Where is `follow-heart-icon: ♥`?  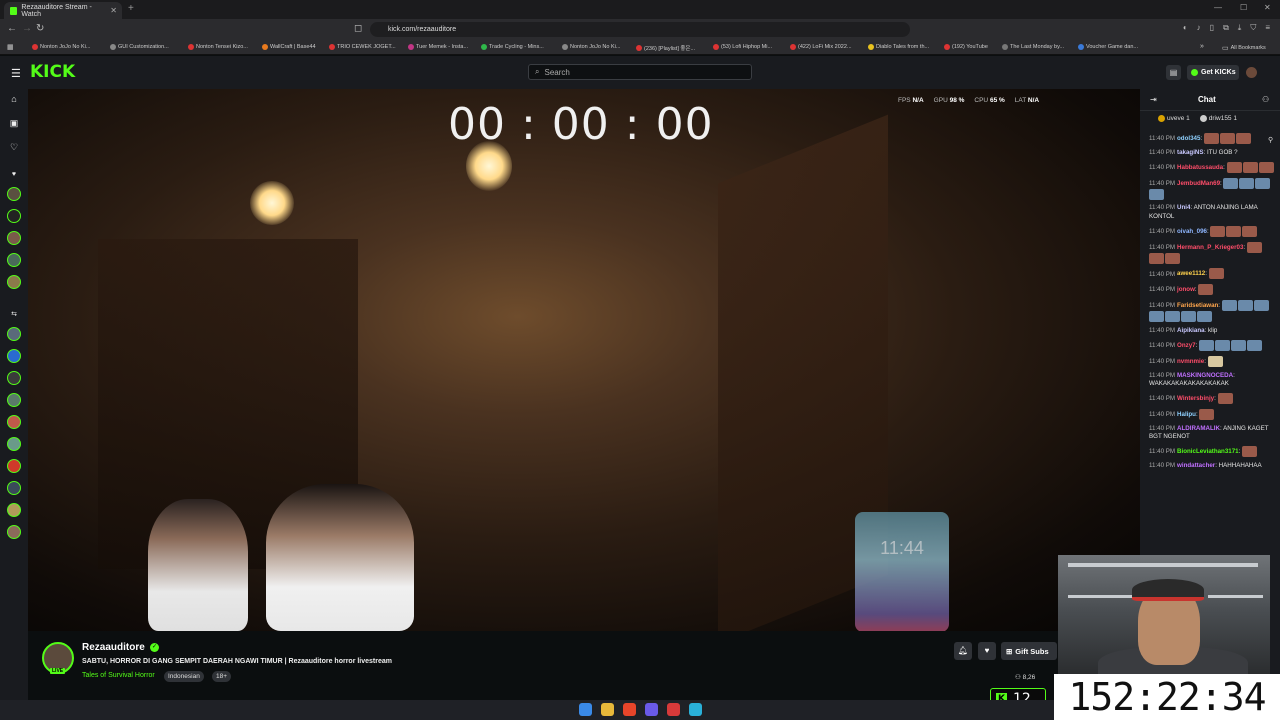
follow-heart-icon: ♥ is located at coordinates (987, 651).